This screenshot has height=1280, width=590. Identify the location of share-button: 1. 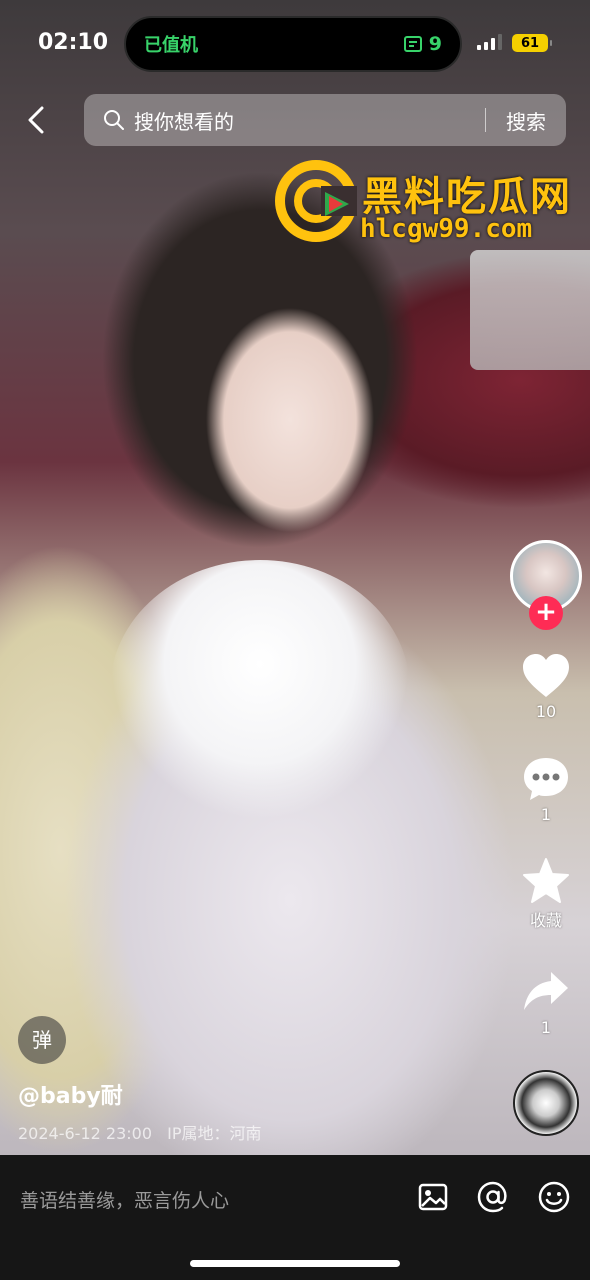
(546, 1002).